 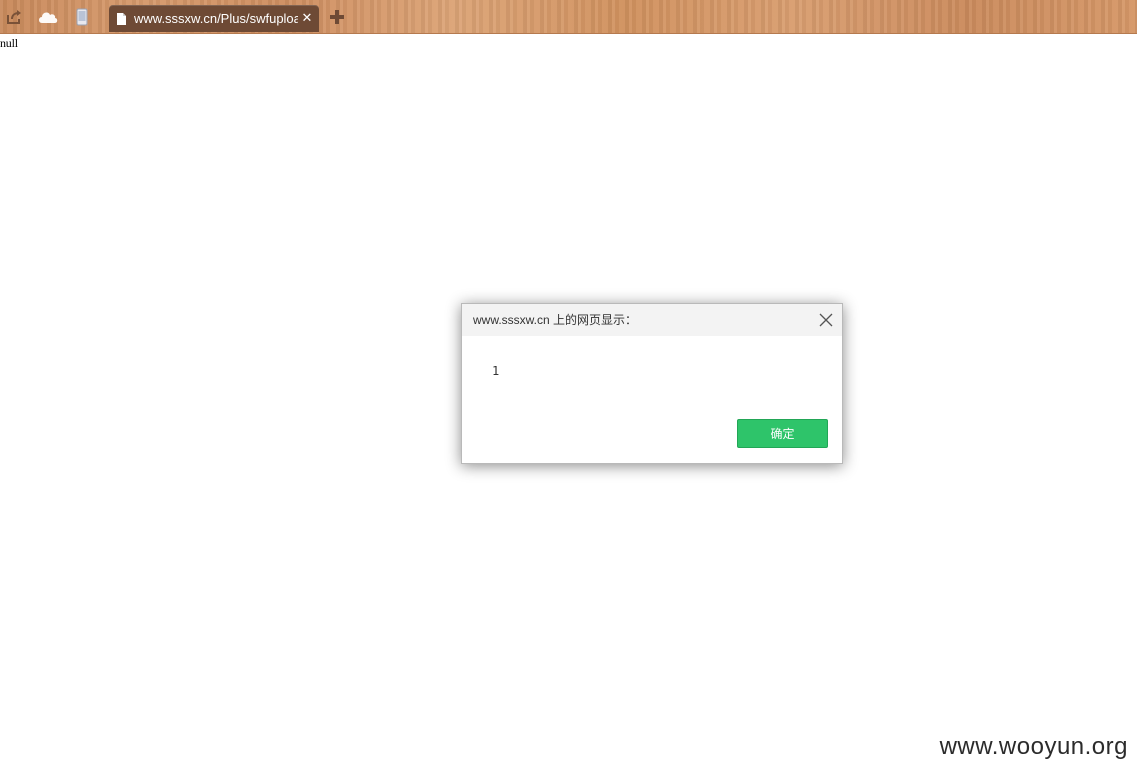 What do you see at coordinates (782, 433) in the screenshot?
I see `ok-button: 确定` at bounding box center [782, 433].